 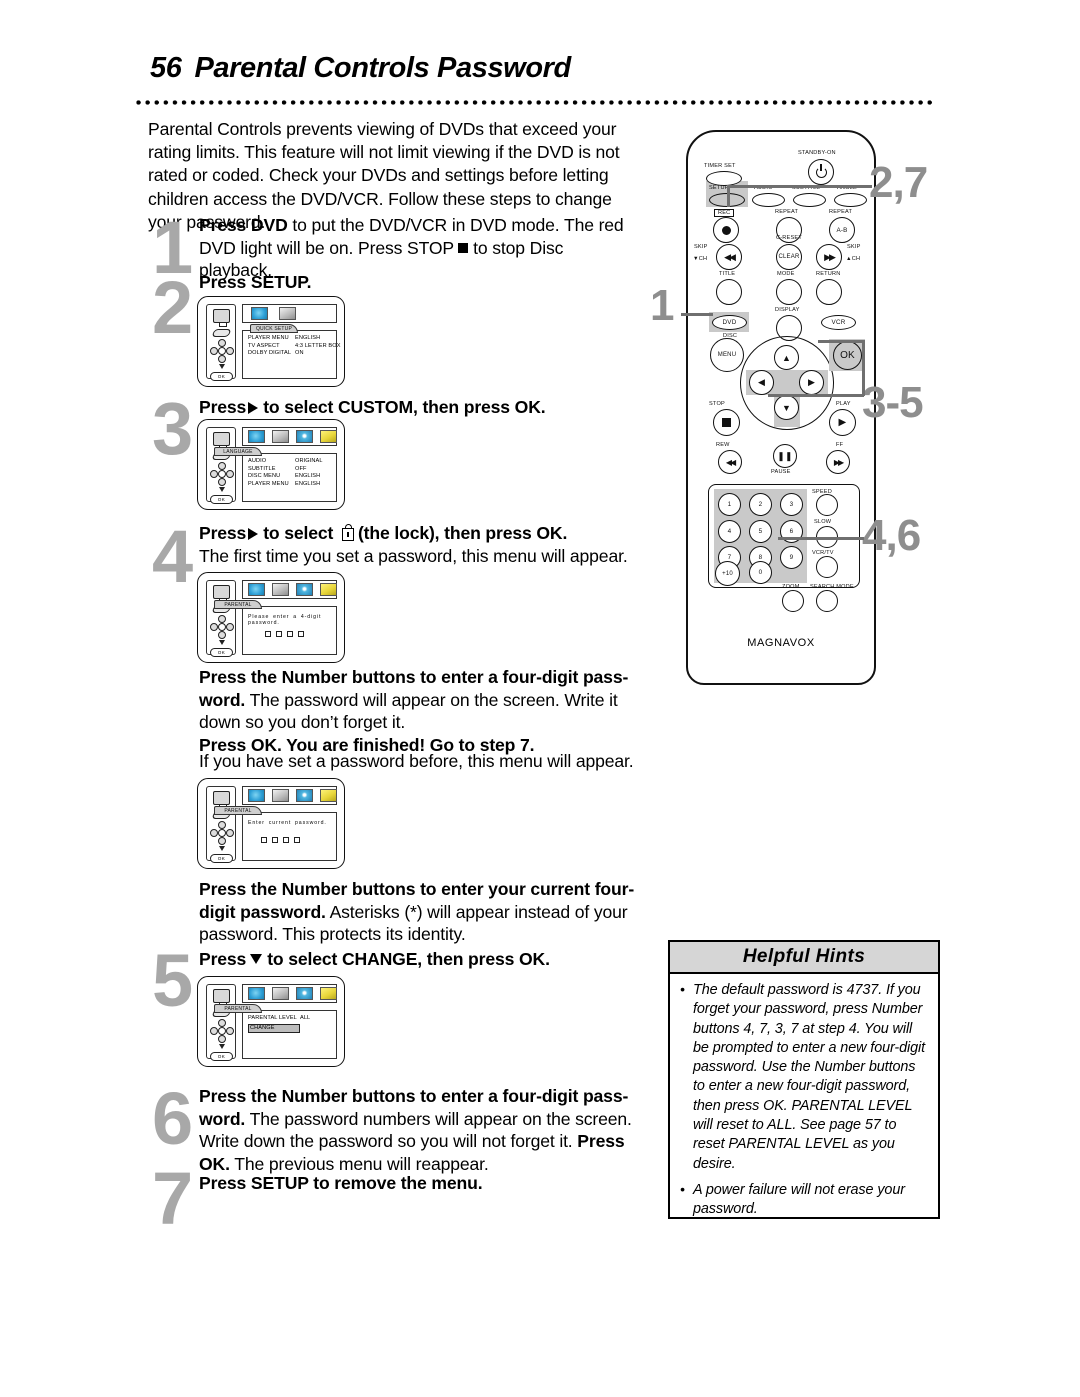 I want to click on pause-button: ❚❚, so click(x=785, y=456).